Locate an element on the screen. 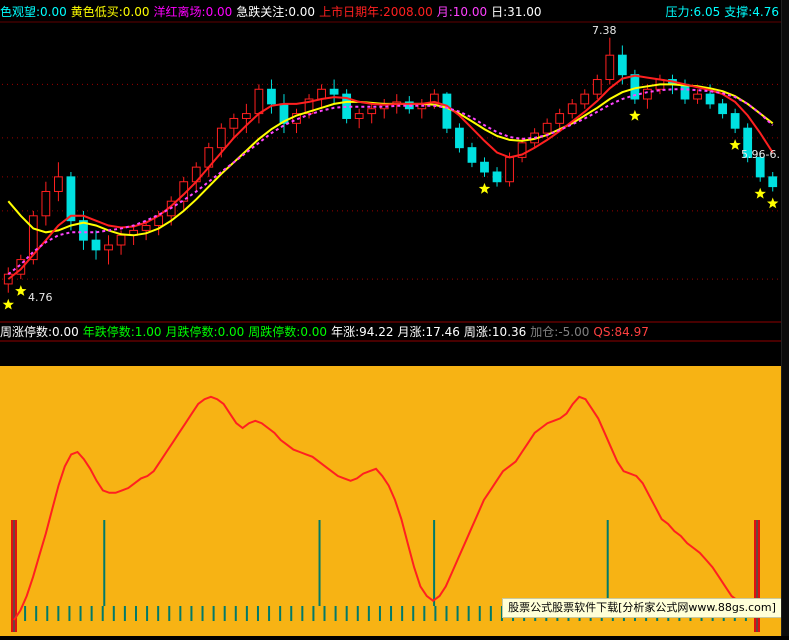  lower-legend-item-2: 月跌停数:0.00 is located at coordinates (205, 332).